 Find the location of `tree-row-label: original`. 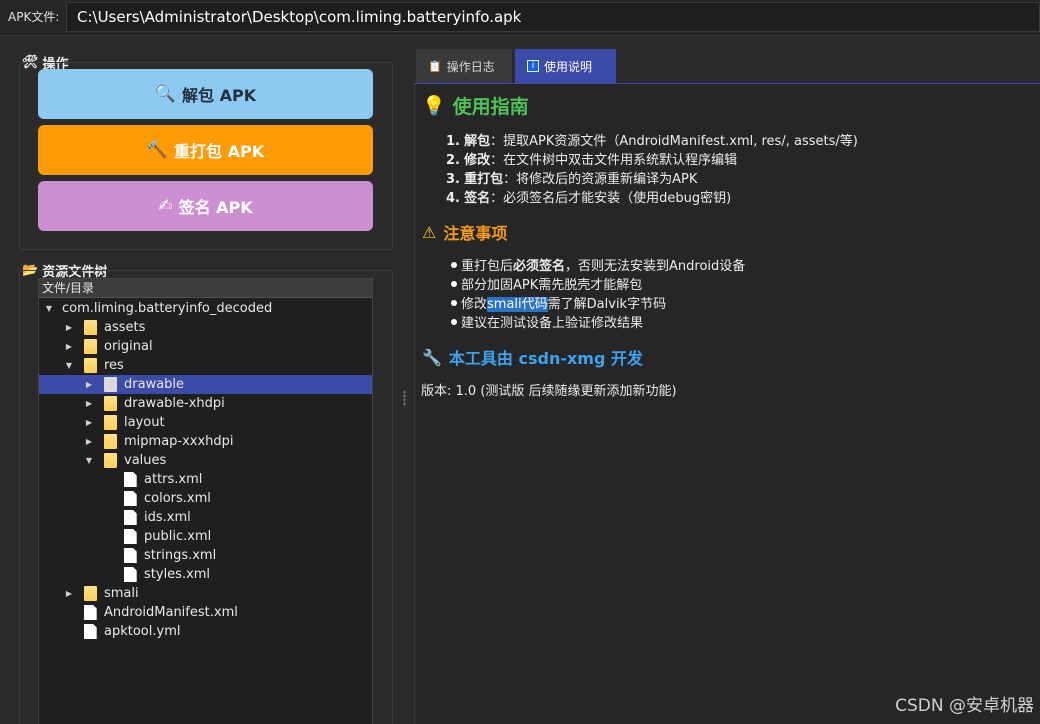

tree-row-label: original is located at coordinates (128, 346).